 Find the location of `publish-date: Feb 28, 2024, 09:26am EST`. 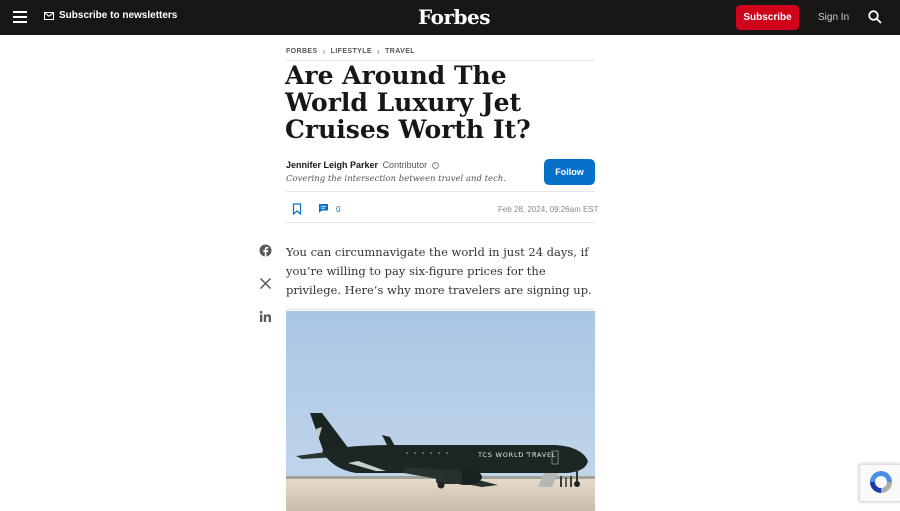

publish-date: Feb 28, 2024, 09:26am EST is located at coordinates (548, 209).